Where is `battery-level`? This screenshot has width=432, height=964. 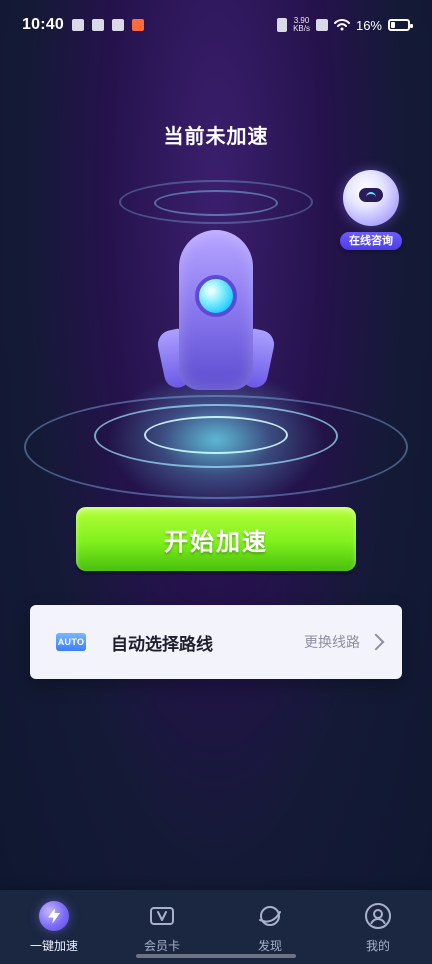 battery-level is located at coordinates (393, 25).